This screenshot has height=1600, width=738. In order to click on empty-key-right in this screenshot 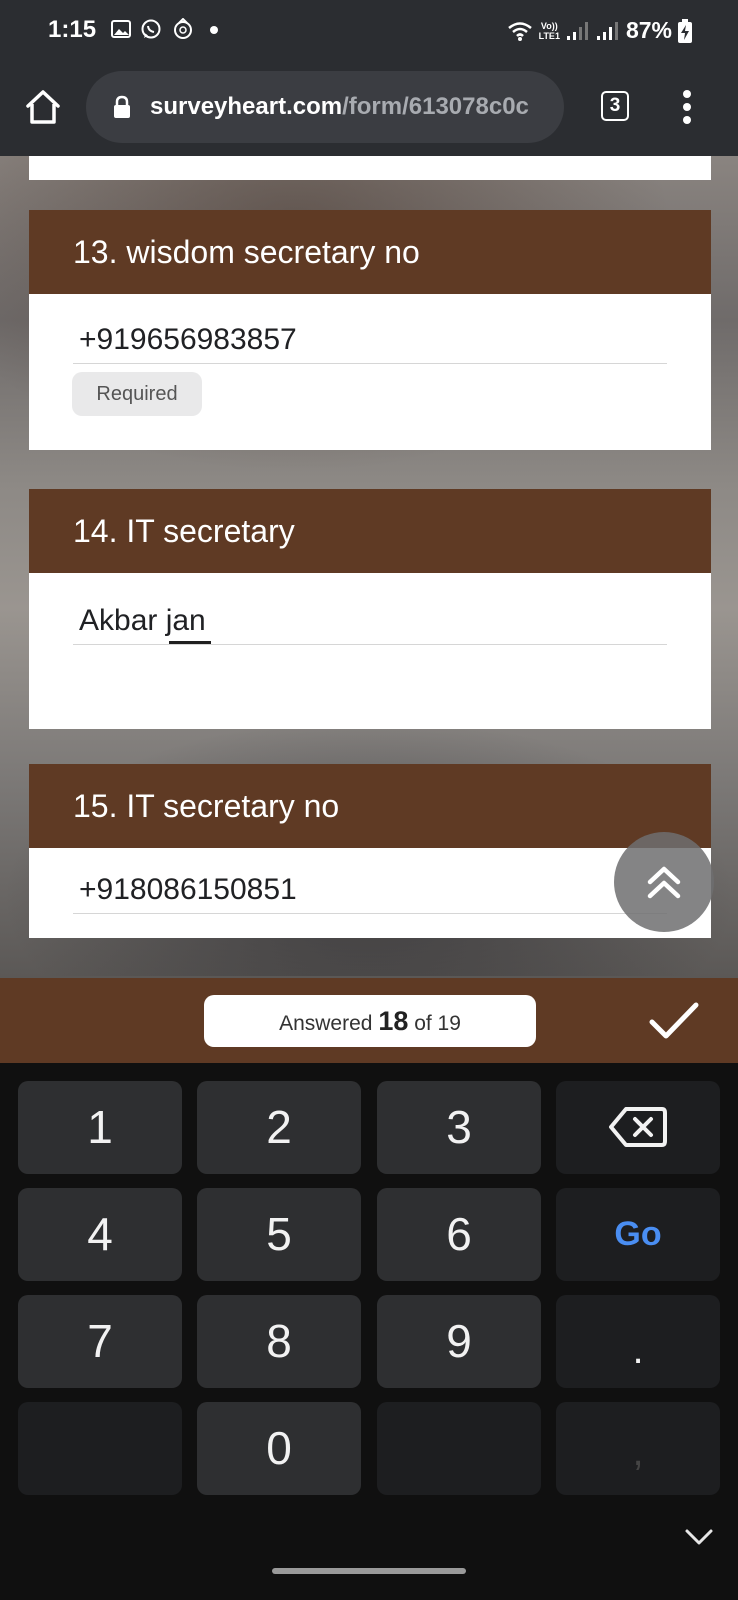, I will do `click(459, 1448)`.